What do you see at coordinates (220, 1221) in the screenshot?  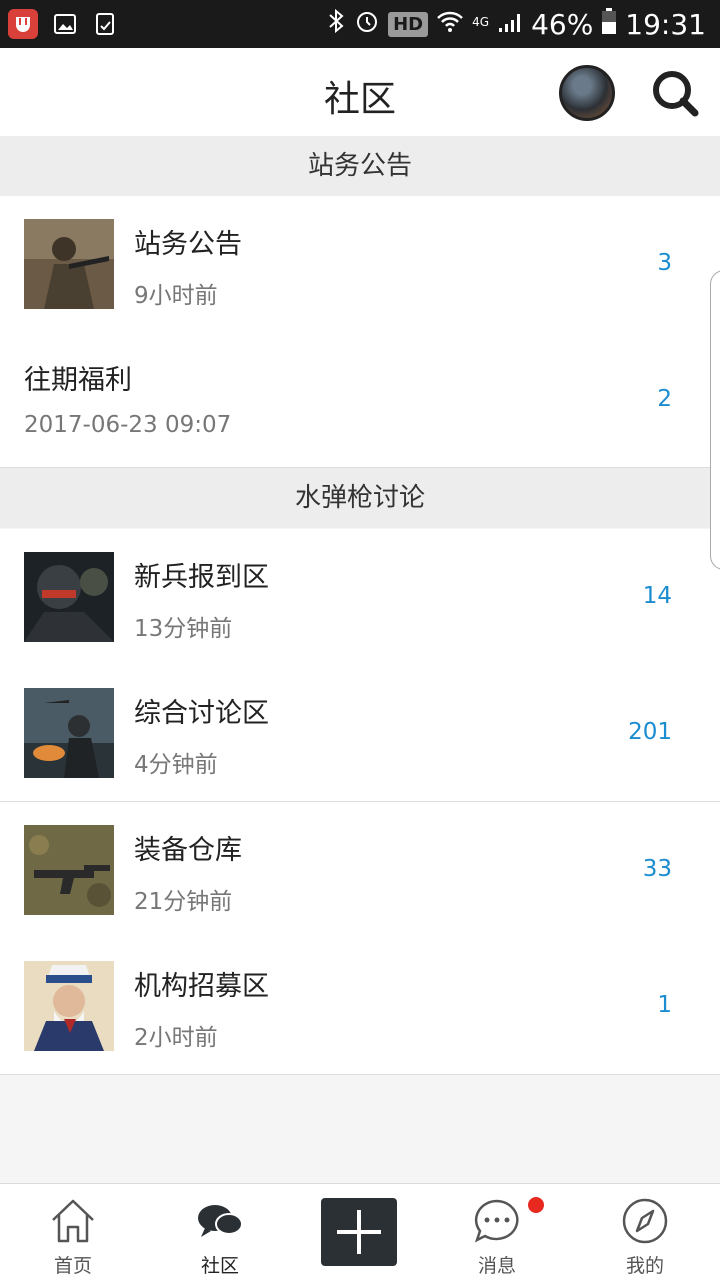 I see `community-chat-icon` at bounding box center [220, 1221].